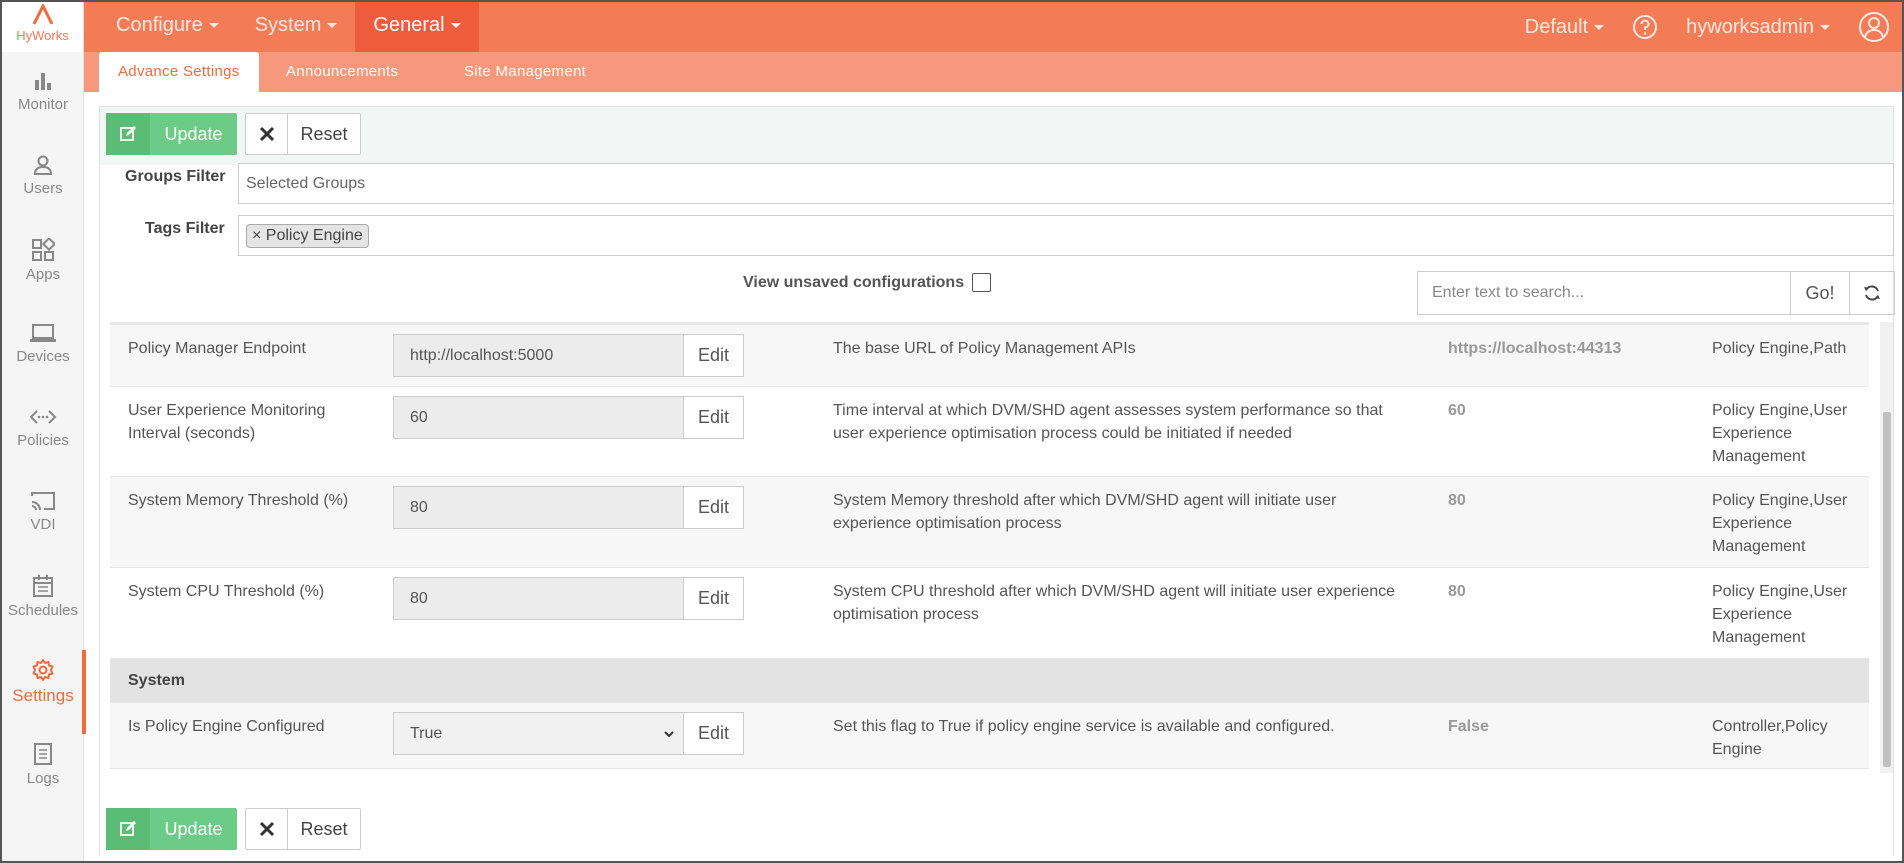 The height and width of the screenshot is (863, 1904). Describe the element at coordinates (226, 591) in the screenshot. I see `setting-name: System CPU Threshold (%)` at that location.